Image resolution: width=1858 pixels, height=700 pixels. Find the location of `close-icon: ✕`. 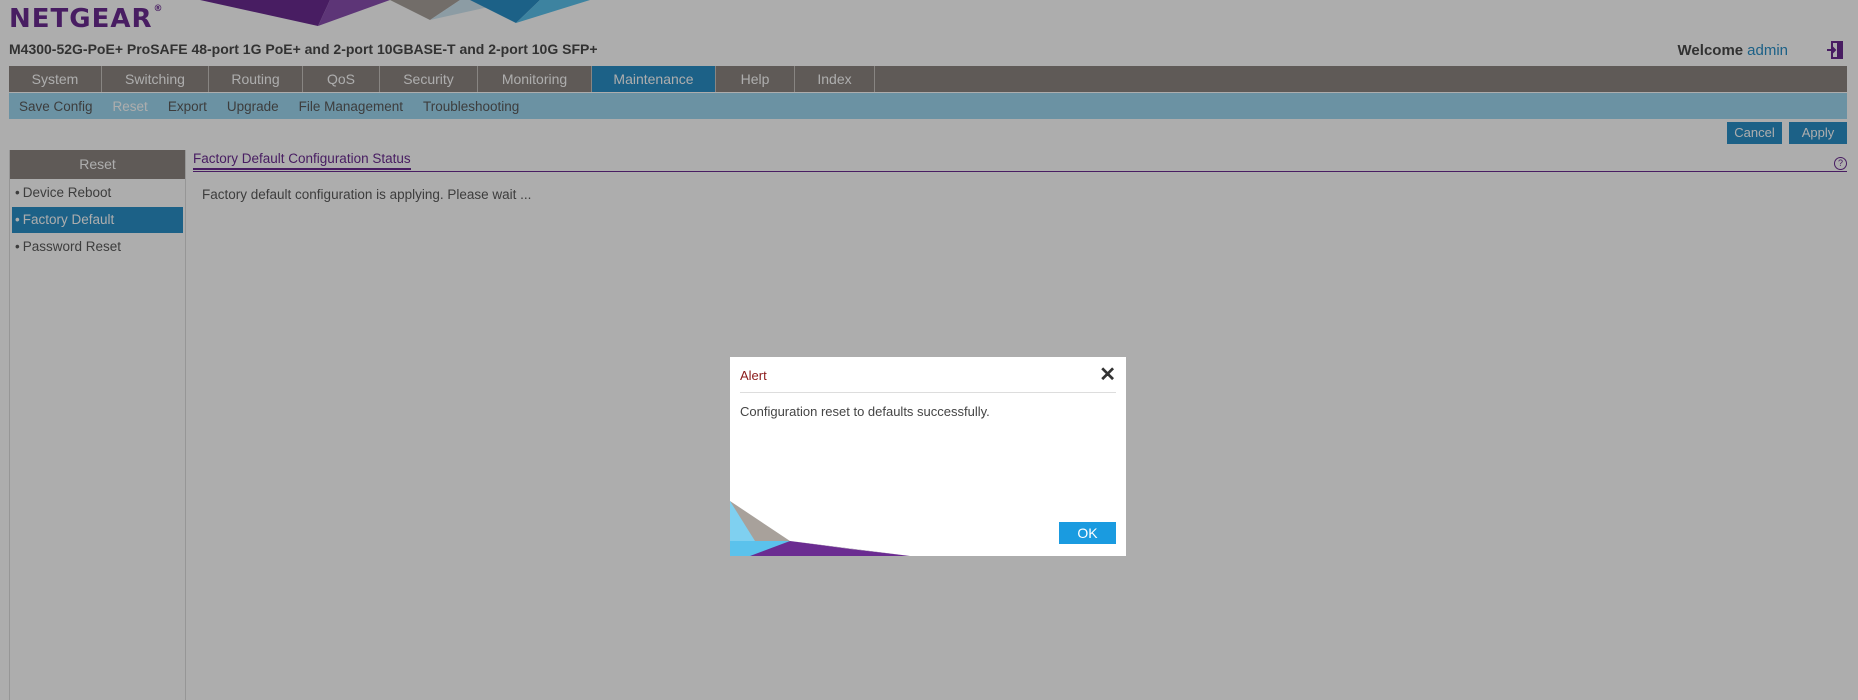

close-icon: ✕ is located at coordinates (1107, 375).